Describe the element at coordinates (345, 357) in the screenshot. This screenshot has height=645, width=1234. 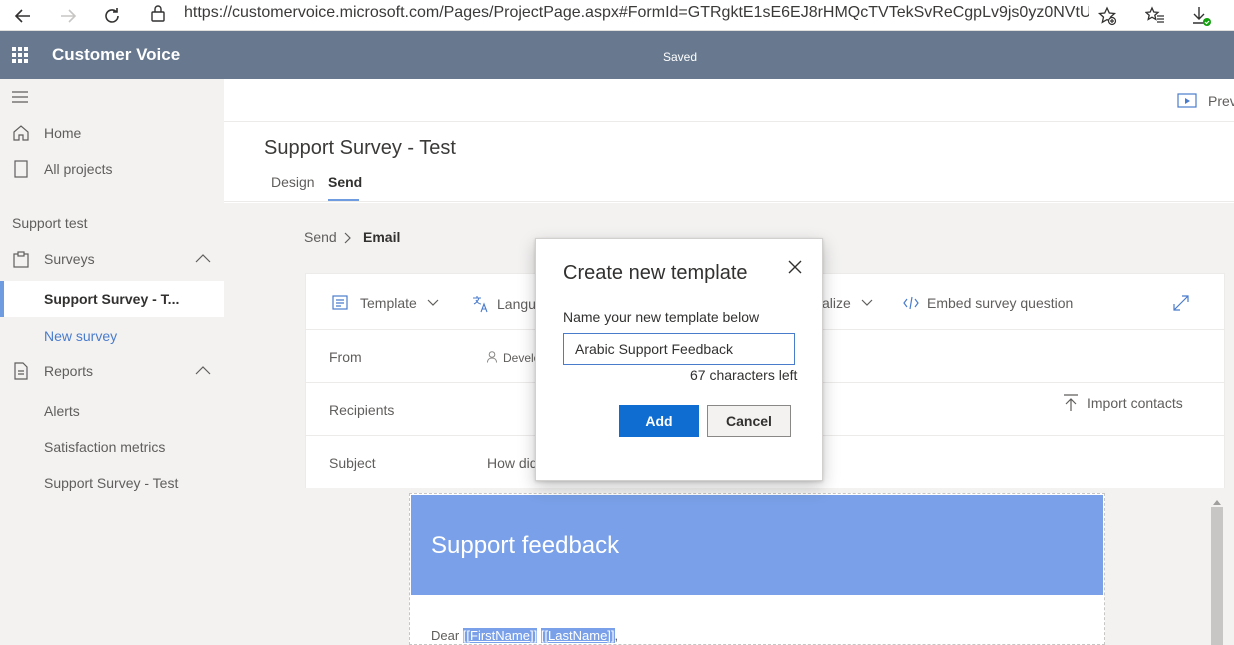
I see `from-label: From` at that location.